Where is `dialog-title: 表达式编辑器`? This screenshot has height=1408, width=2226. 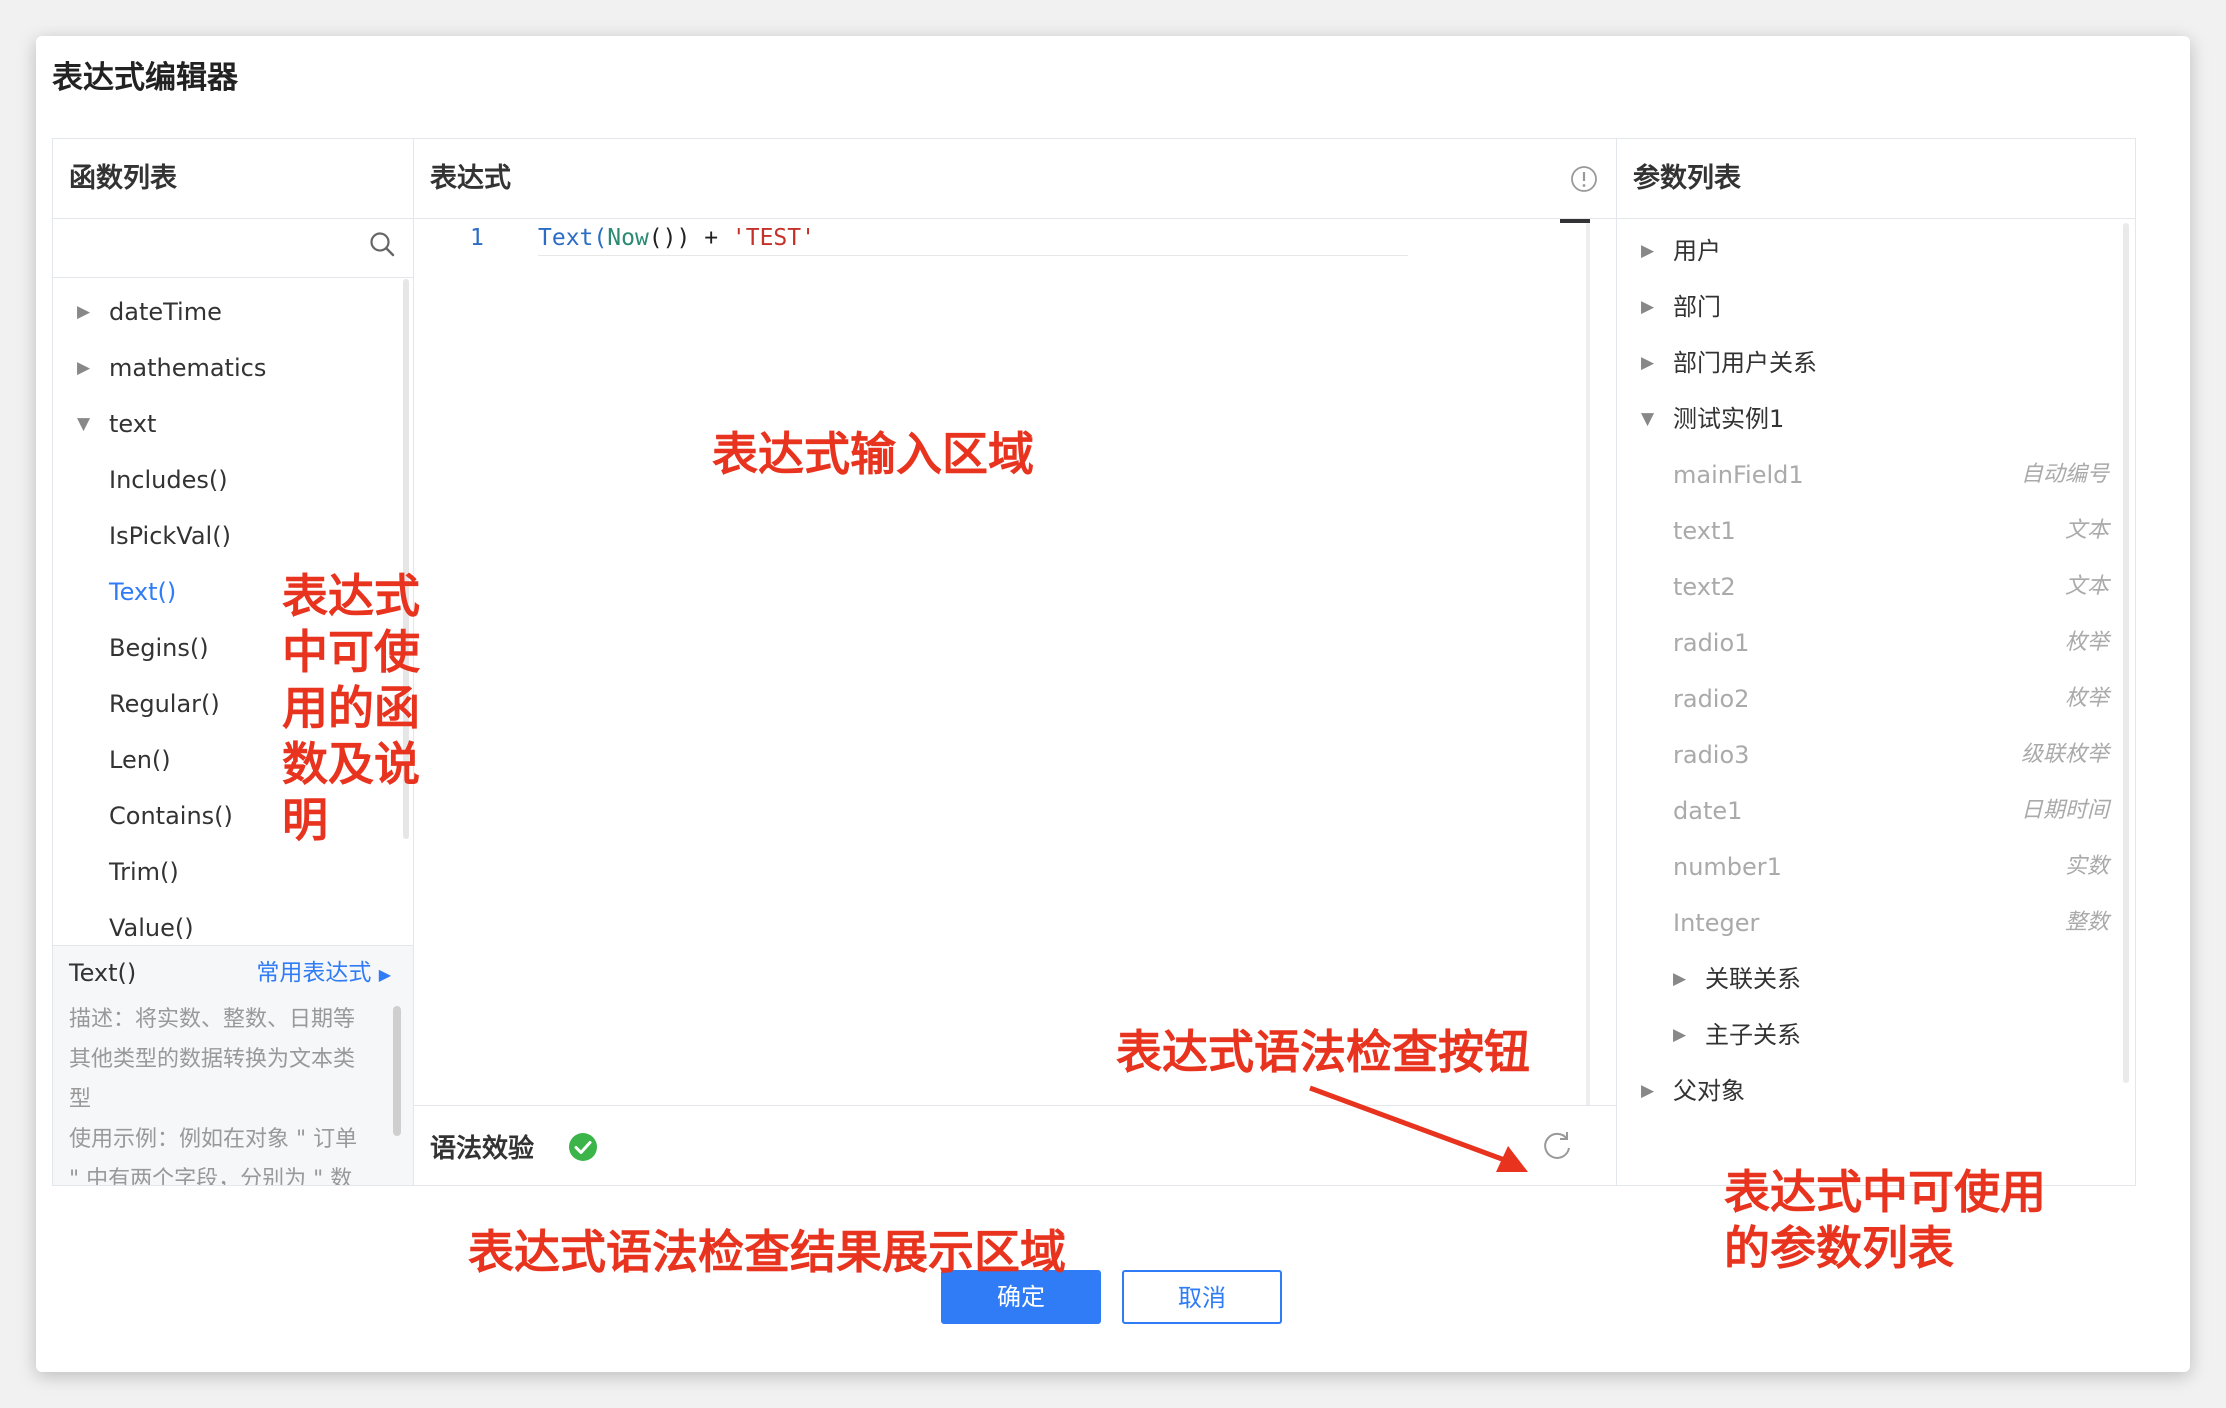 dialog-title: 表达式编辑器 is located at coordinates (145, 78).